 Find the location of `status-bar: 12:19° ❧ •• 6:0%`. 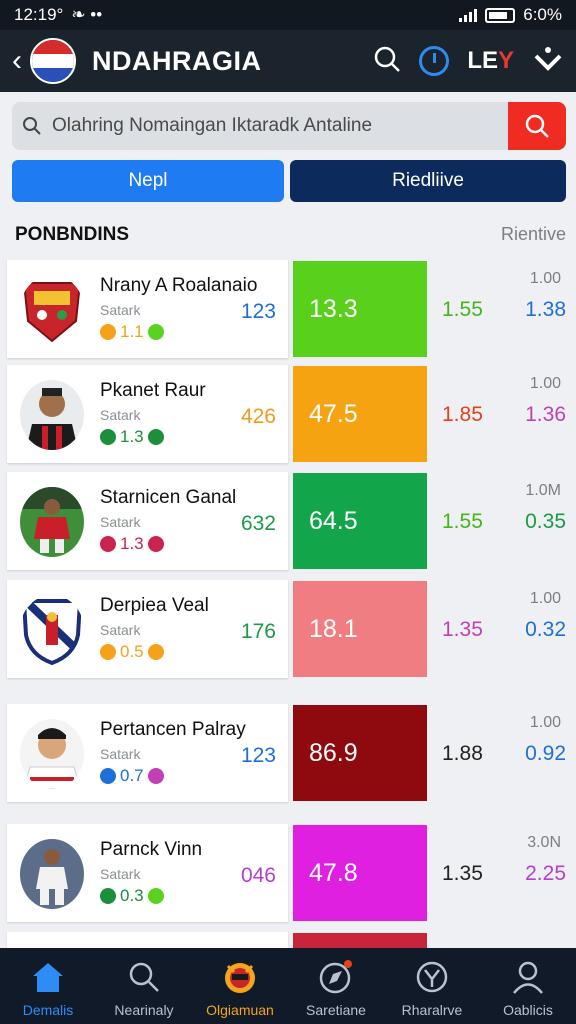

status-bar: 12:19° ❧ •• 6:0% is located at coordinates (288, 15).